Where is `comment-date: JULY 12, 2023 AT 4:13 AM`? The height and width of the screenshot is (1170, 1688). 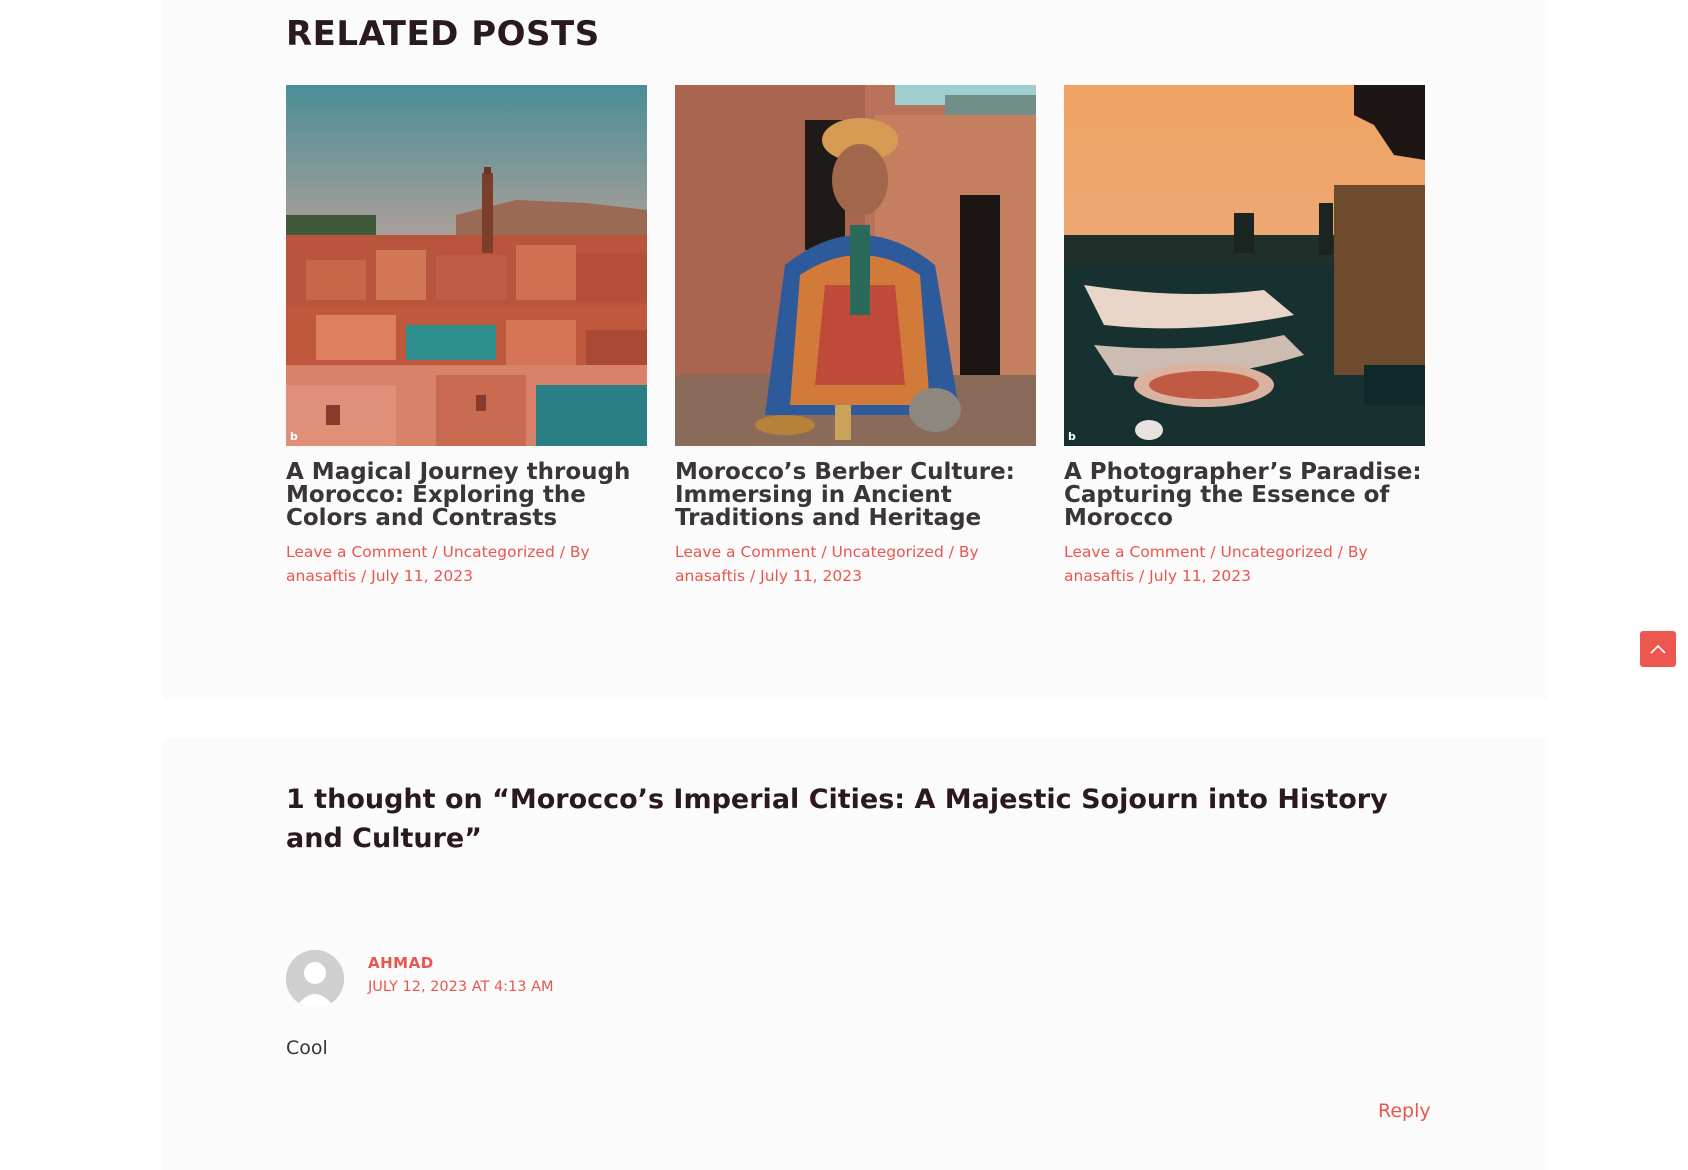
comment-date: JULY 12, 2023 AT 4:13 AM is located at coordinates (461, 987).